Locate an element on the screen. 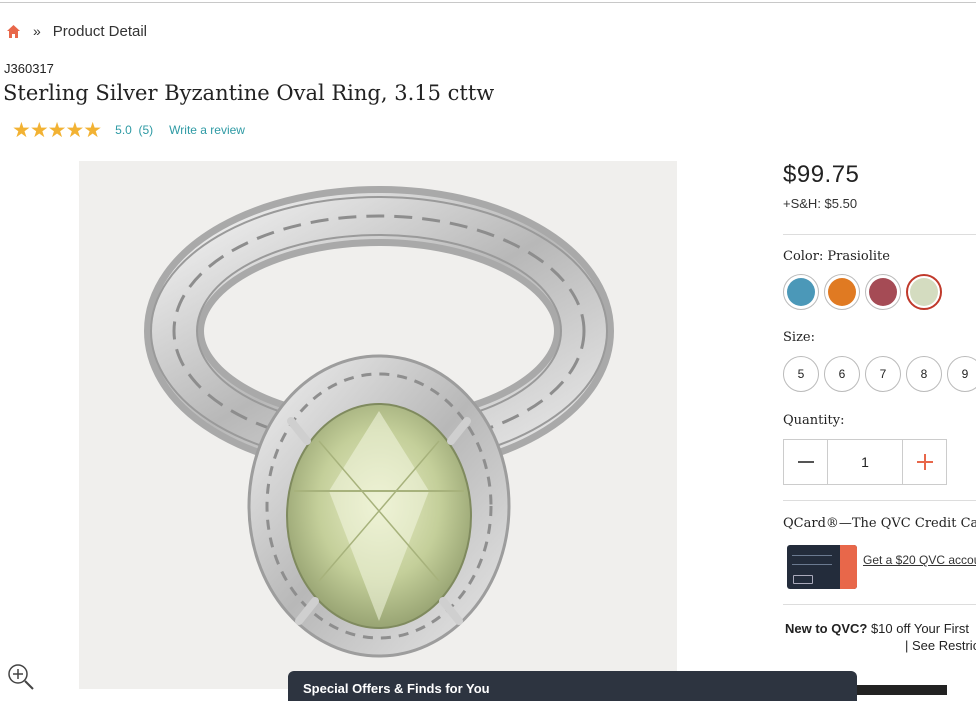 The image size is (976, 701). size-option-5: 5 is located at coordinates (801, 374).